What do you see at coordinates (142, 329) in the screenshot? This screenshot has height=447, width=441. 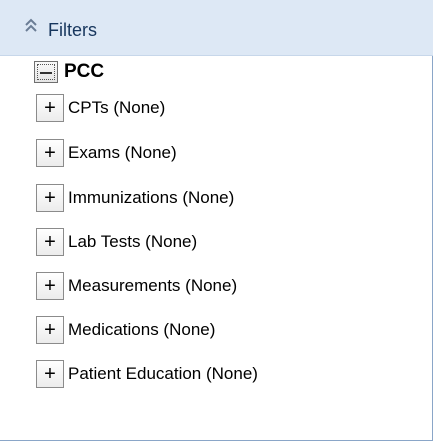 I see `tree-item-label: Medications (None)` at bounding box center [142, 329].